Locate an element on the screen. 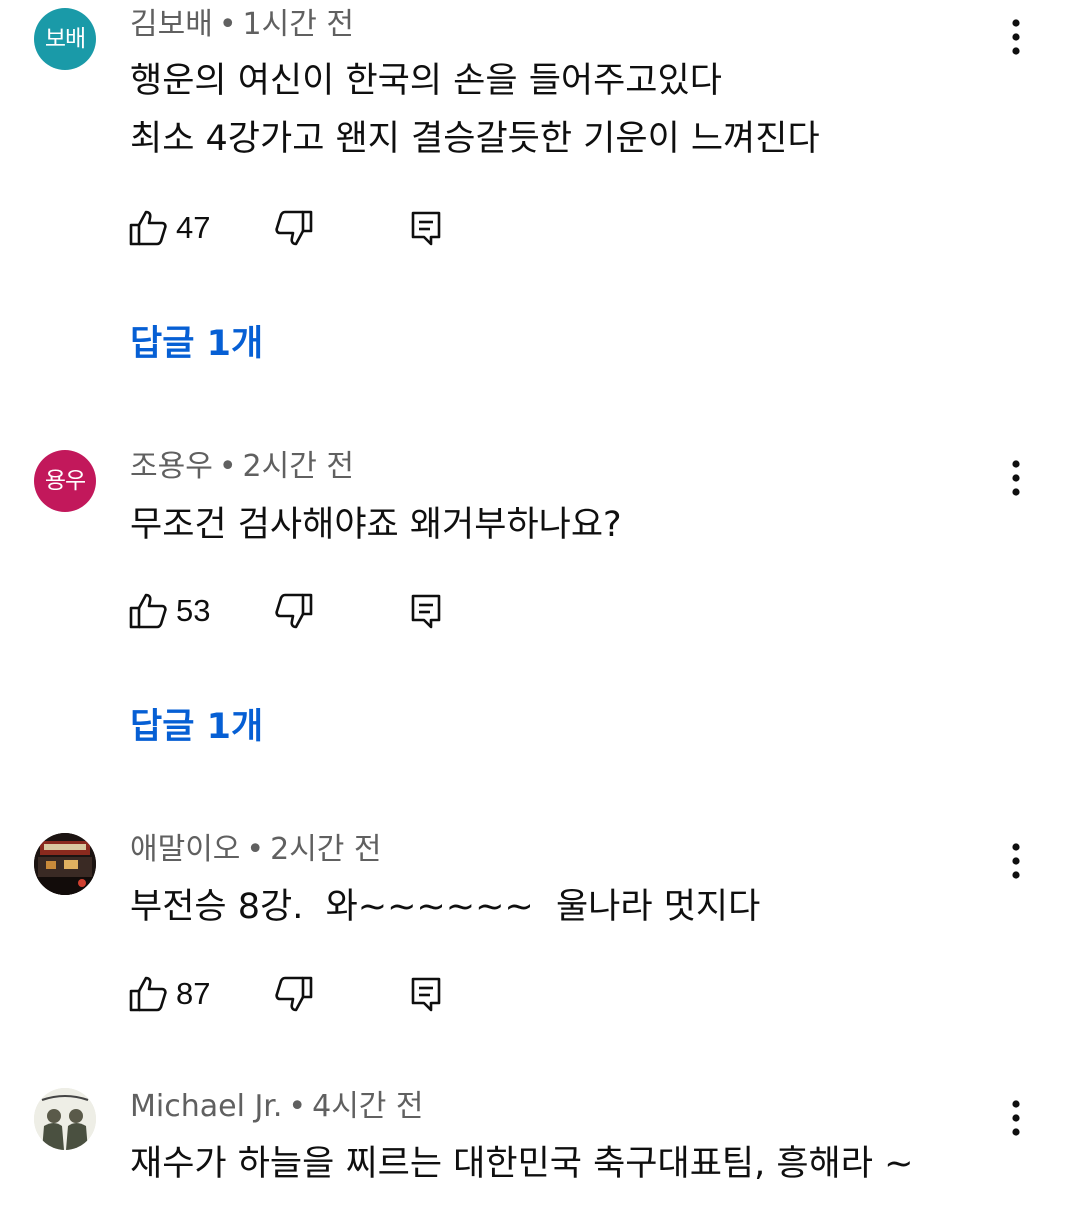 The width and height of the screenshot is (1080, 1208). comment-text: 재수가 하늘을 찌르는 대한민국 축구대표팀, 흥해라 ~ is located at coordinates (521, 1164).